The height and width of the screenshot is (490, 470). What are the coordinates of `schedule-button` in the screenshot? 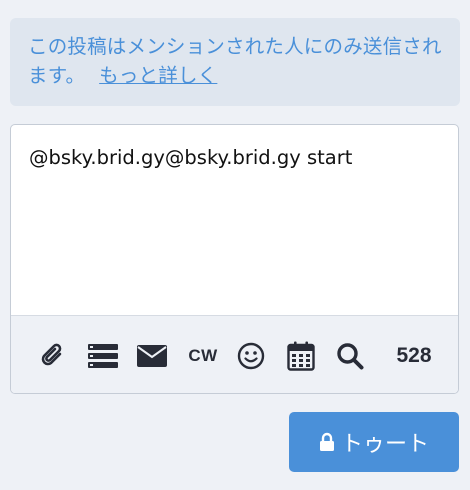 It's located at (301, 354).